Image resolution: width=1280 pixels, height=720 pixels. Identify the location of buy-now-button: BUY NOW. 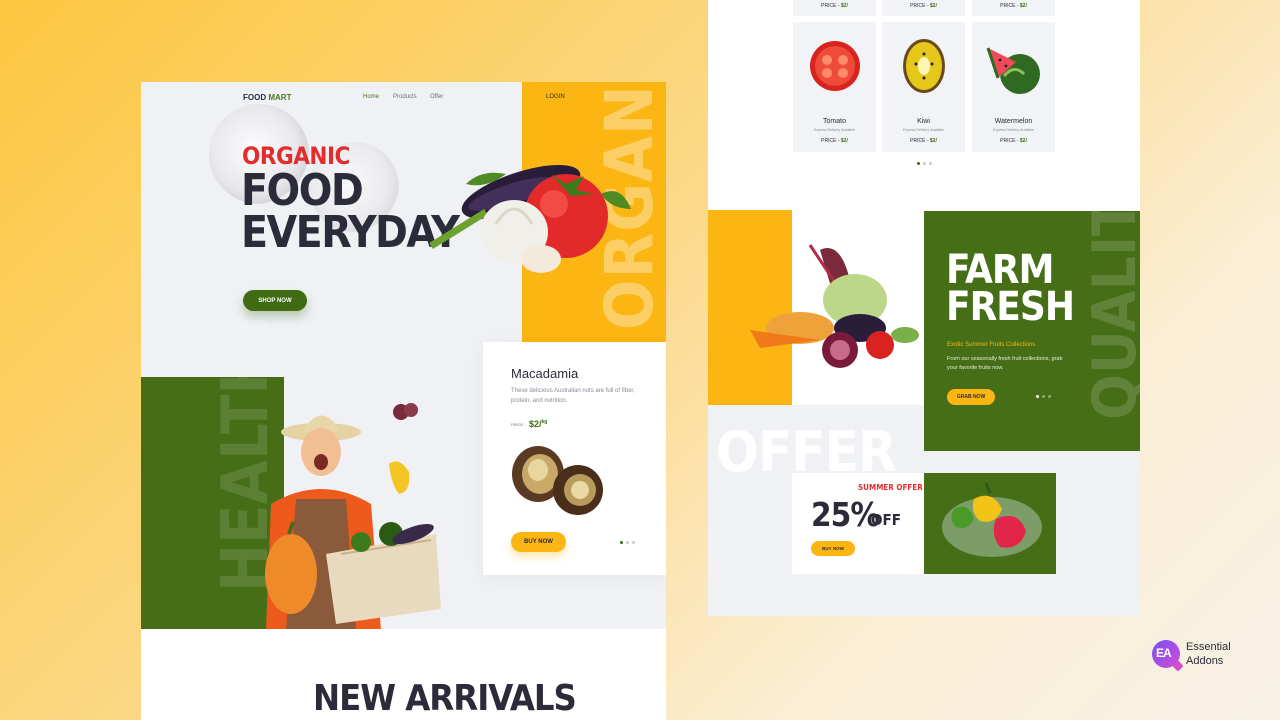
(538, 542).